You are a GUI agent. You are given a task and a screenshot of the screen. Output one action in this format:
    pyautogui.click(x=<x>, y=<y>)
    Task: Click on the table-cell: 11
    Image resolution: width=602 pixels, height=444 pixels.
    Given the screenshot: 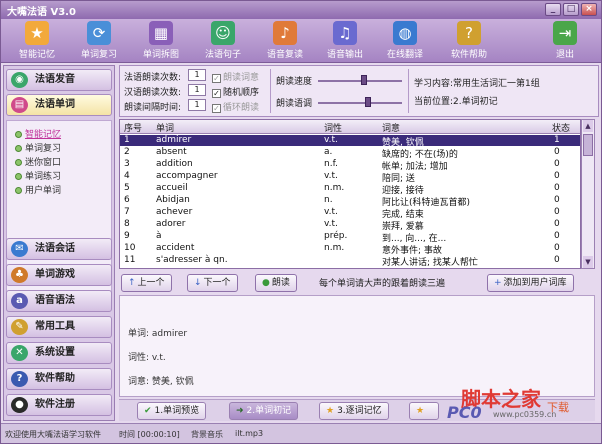 What is the action you would take?
    pyautogui.click(x=130, y=260)
    